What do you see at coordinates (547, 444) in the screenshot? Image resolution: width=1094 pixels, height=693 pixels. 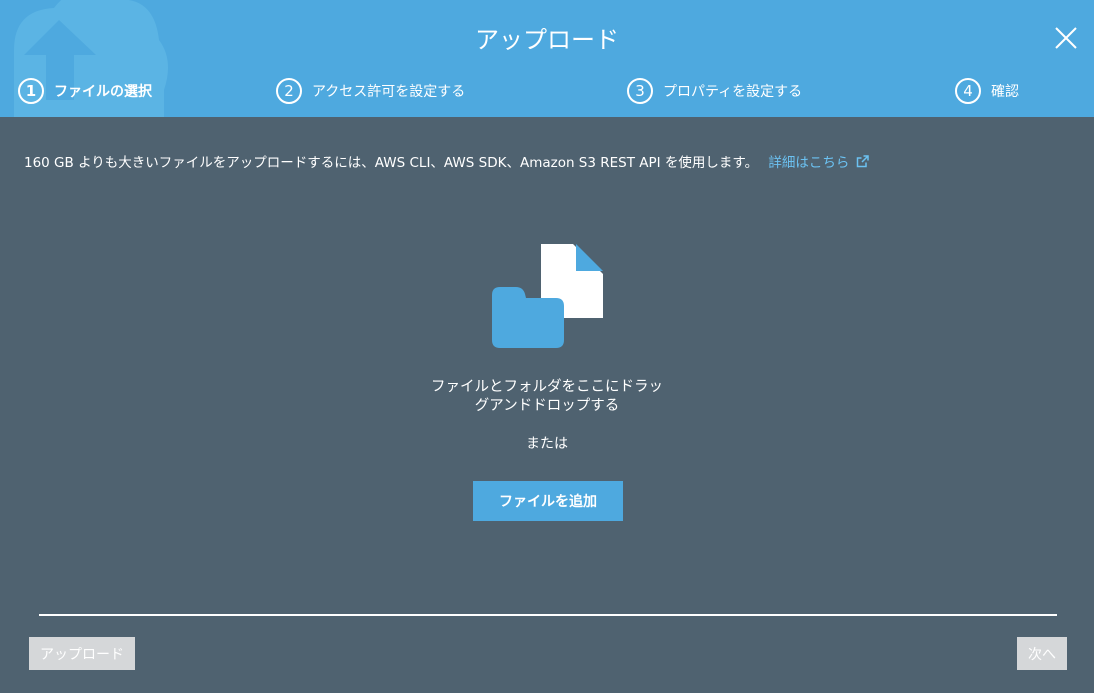 I see `or-separator: または` at bounding box center [547, 444].